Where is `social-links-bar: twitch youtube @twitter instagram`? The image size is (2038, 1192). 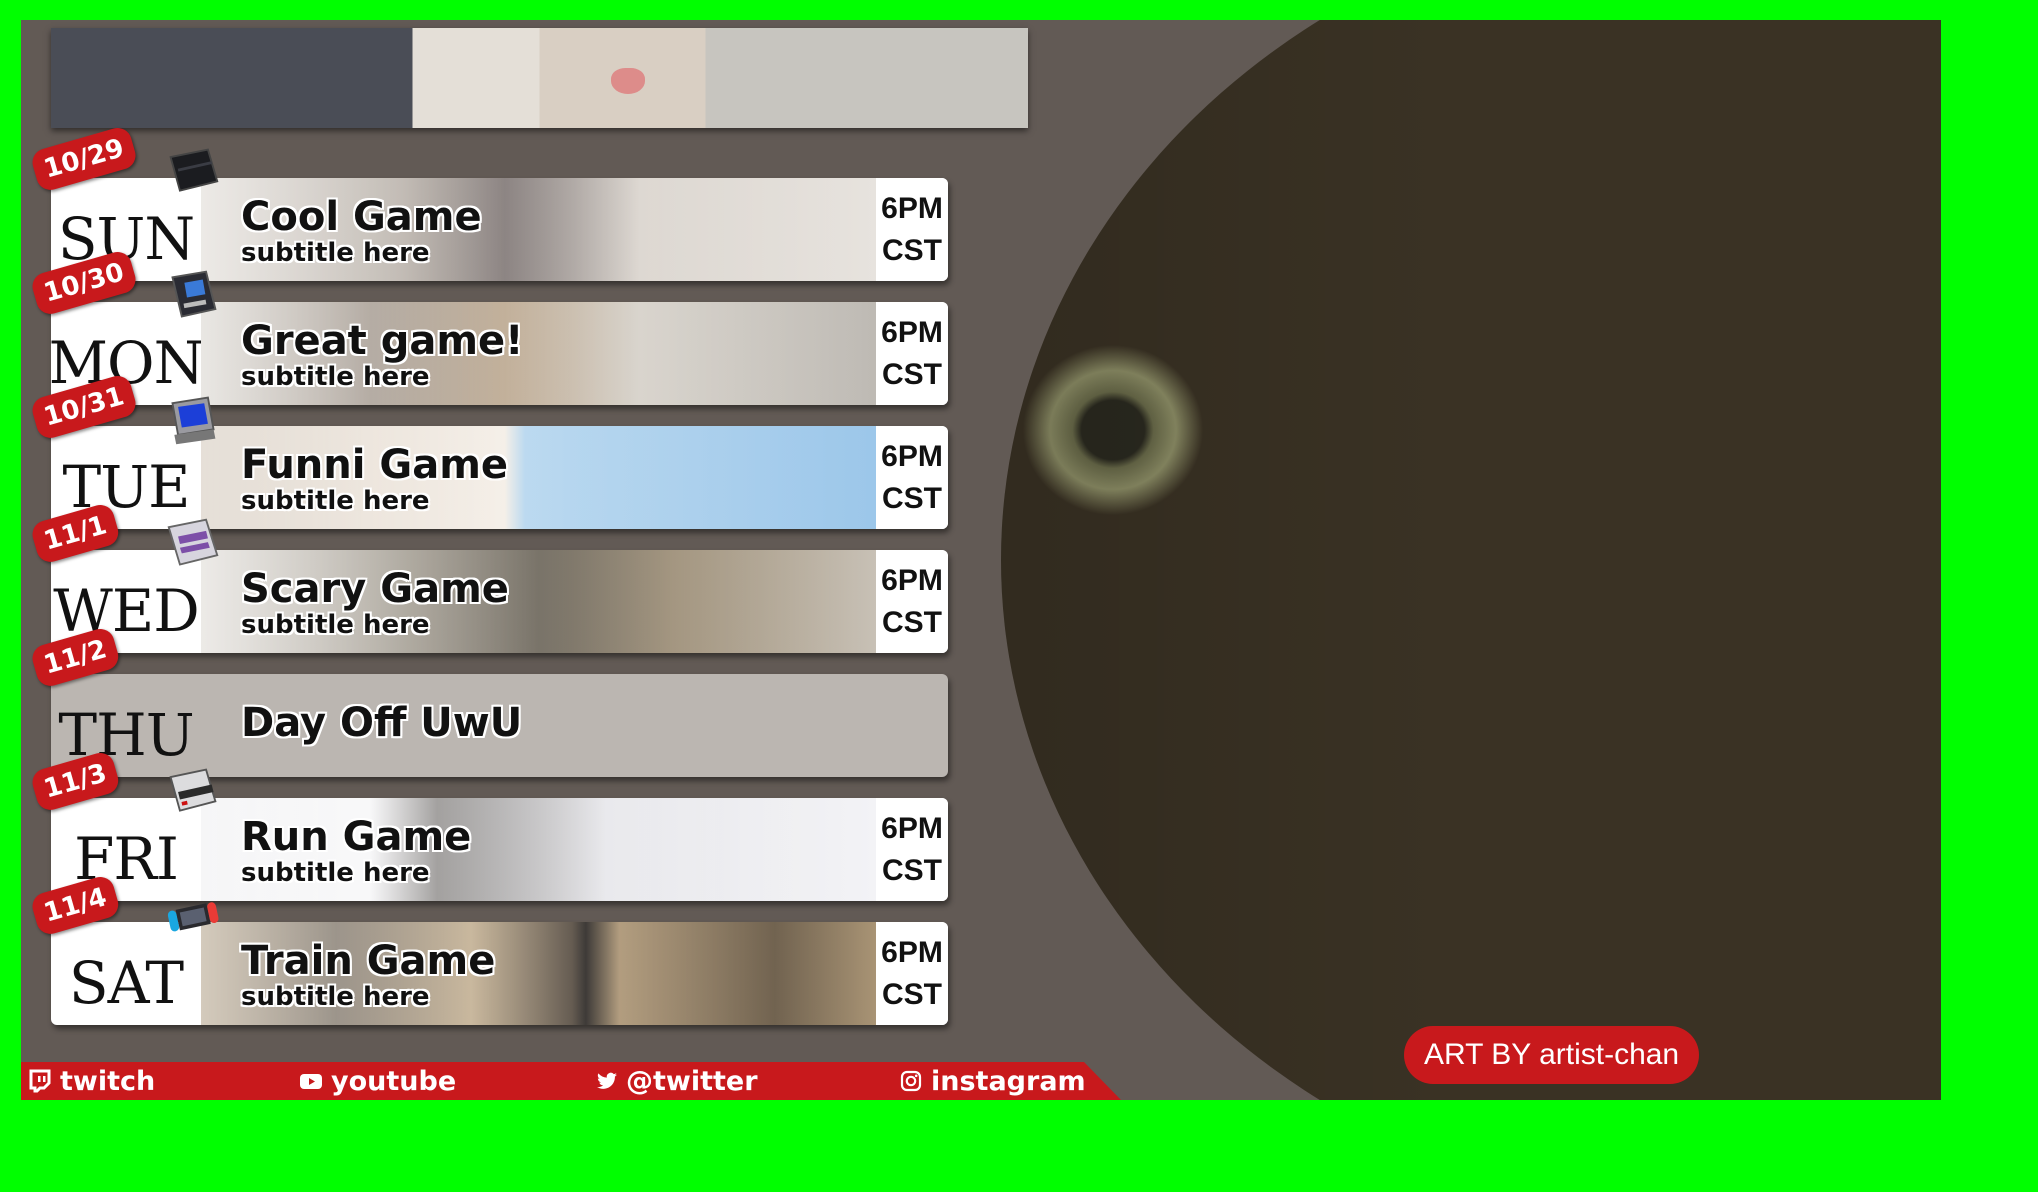 social-links-bar: twitch youtube @twitter instagram is located at coordinates (571, 1081).